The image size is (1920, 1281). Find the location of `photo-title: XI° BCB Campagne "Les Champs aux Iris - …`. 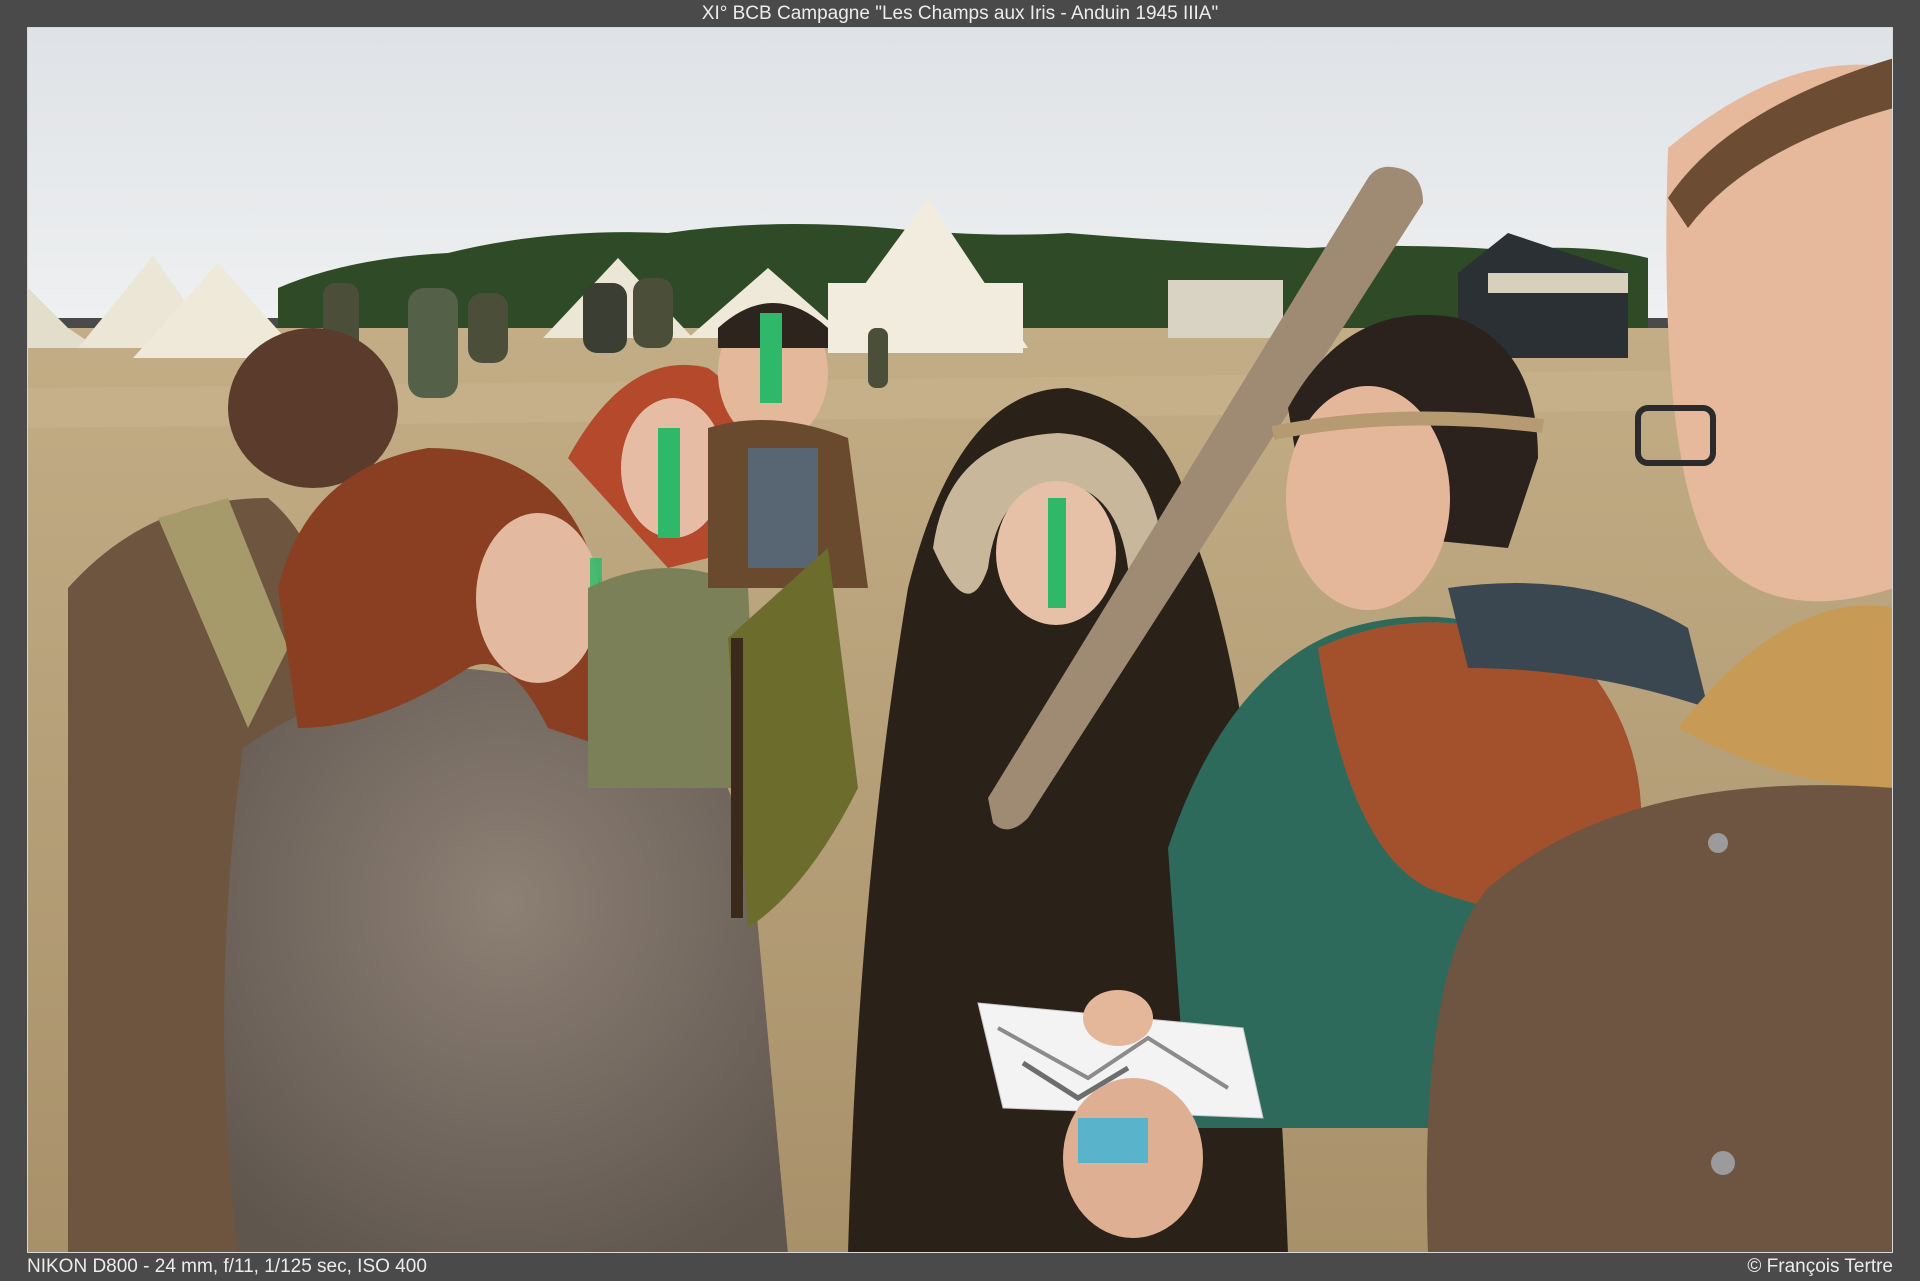

photo-title: XI° BCB Campagne "Les Champs aux Iris - … is located at coordinates (960, 13).